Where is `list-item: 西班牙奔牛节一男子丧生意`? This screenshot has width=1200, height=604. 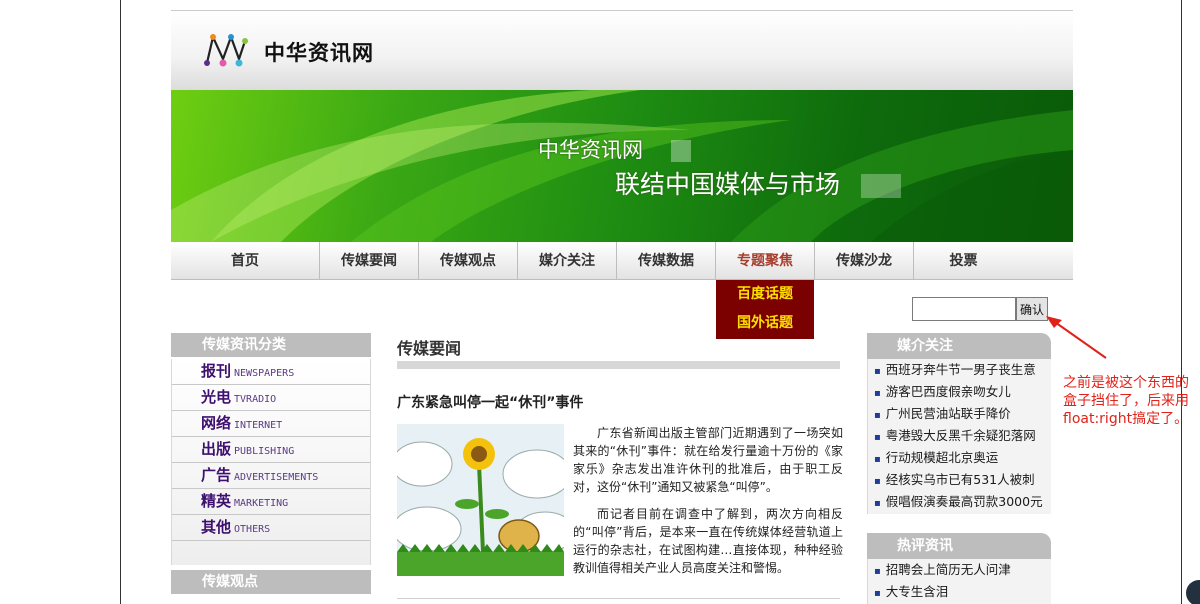 list-item: 西班牙奔牛节一男子丧生意 is located at coordinates (959, 370).